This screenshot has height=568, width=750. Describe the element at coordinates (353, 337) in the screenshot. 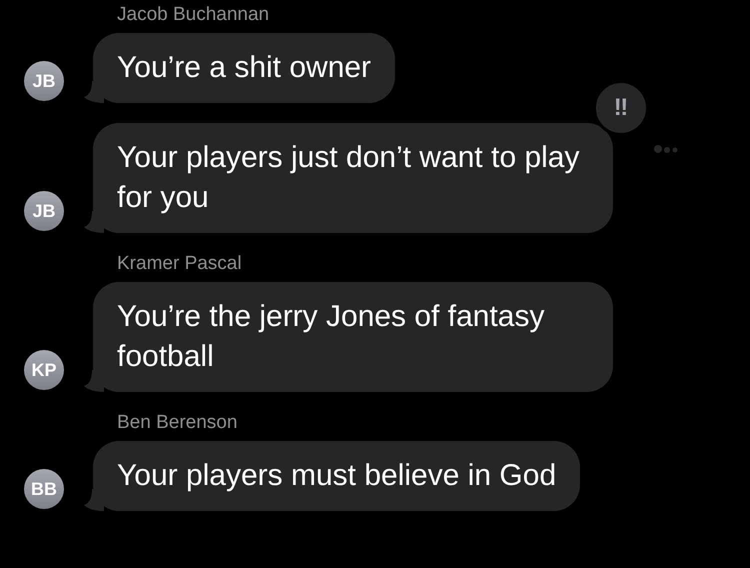

I see `message-bubble: You’re the jerry Jones of fantasy football` at that location.